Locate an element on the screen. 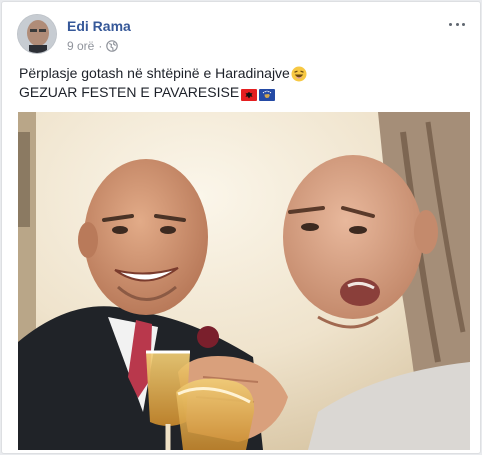  post-header: Edi Rama 9 orë · is located at coordinates (243, 36).